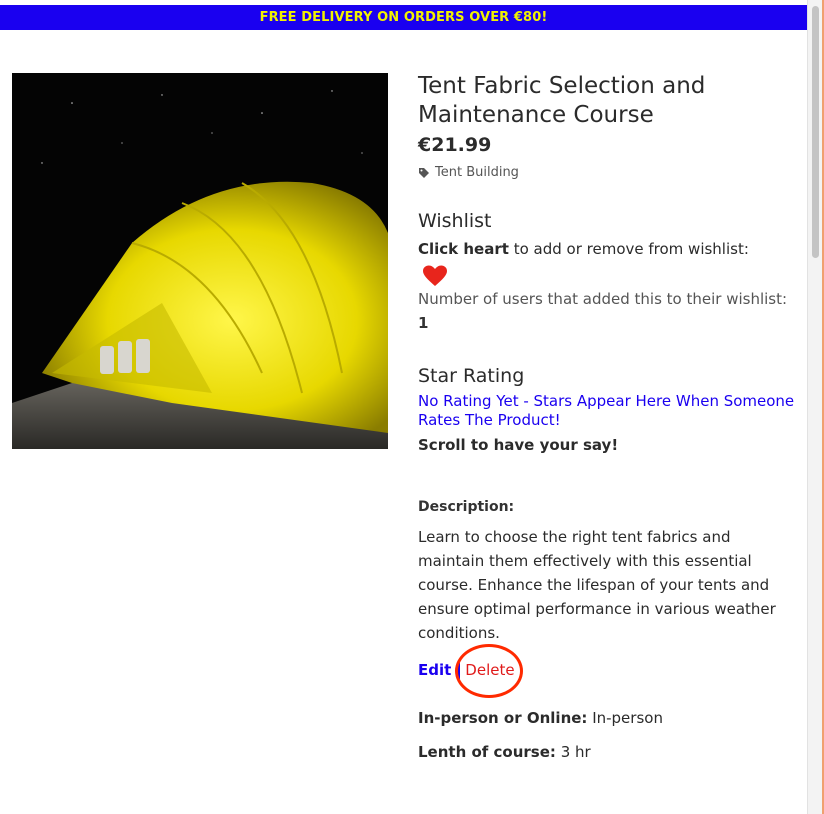  What do you see at coordinates (455, 145) in the screenshot?
I see `product-price: €21.99` at bounding box center [455, 145].